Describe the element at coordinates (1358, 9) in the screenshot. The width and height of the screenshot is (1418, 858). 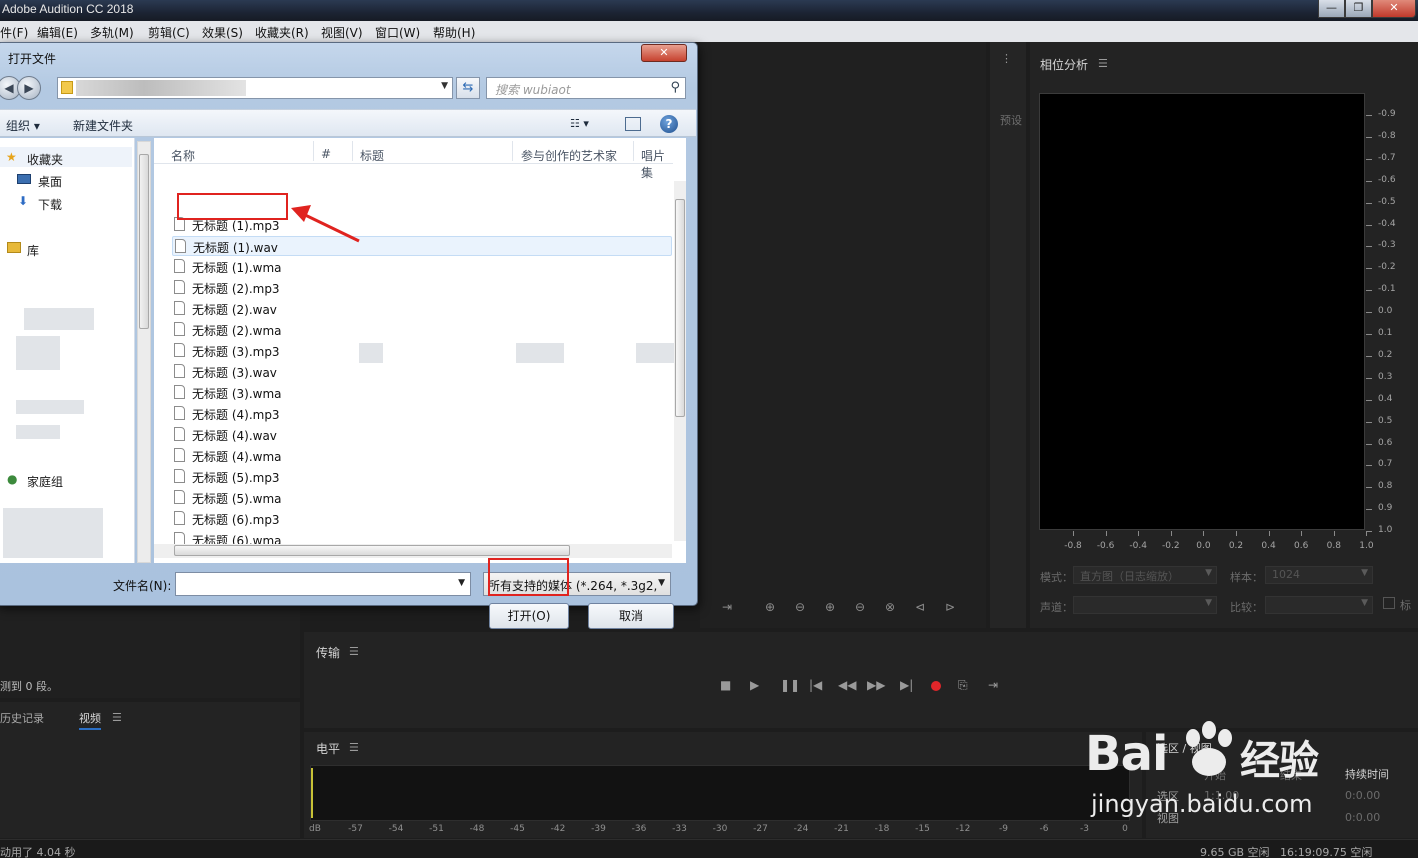
I see `maximize-icon: ❐` at that location.